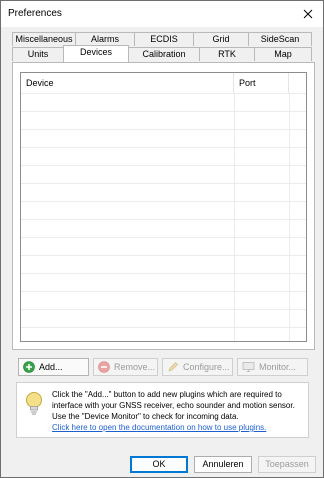 The width and height of the screenshot is (324, 478). What do you see at coordinates (223, 464) in the screenshot?
I see `cancel-button: Annuleren` at bounding box center [223, 464].